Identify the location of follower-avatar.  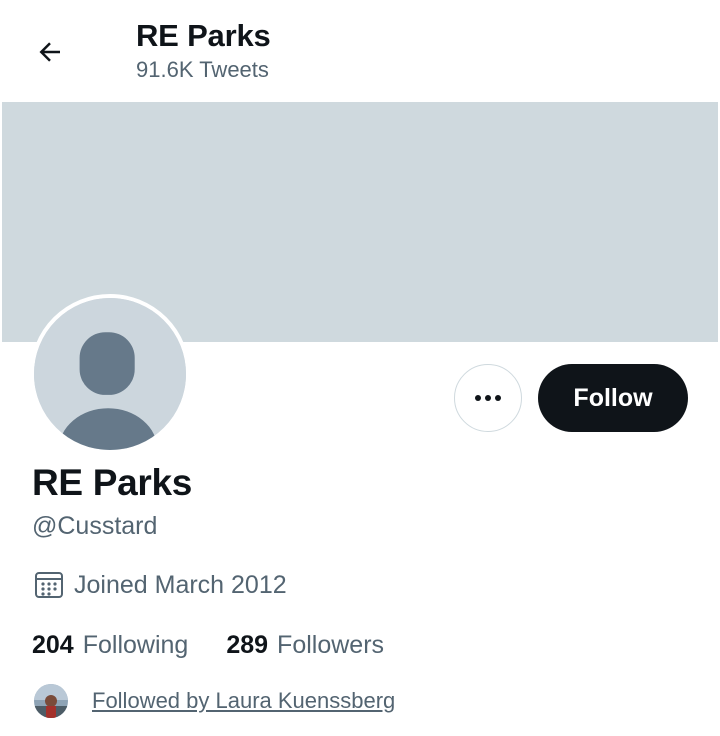
(51, 701).